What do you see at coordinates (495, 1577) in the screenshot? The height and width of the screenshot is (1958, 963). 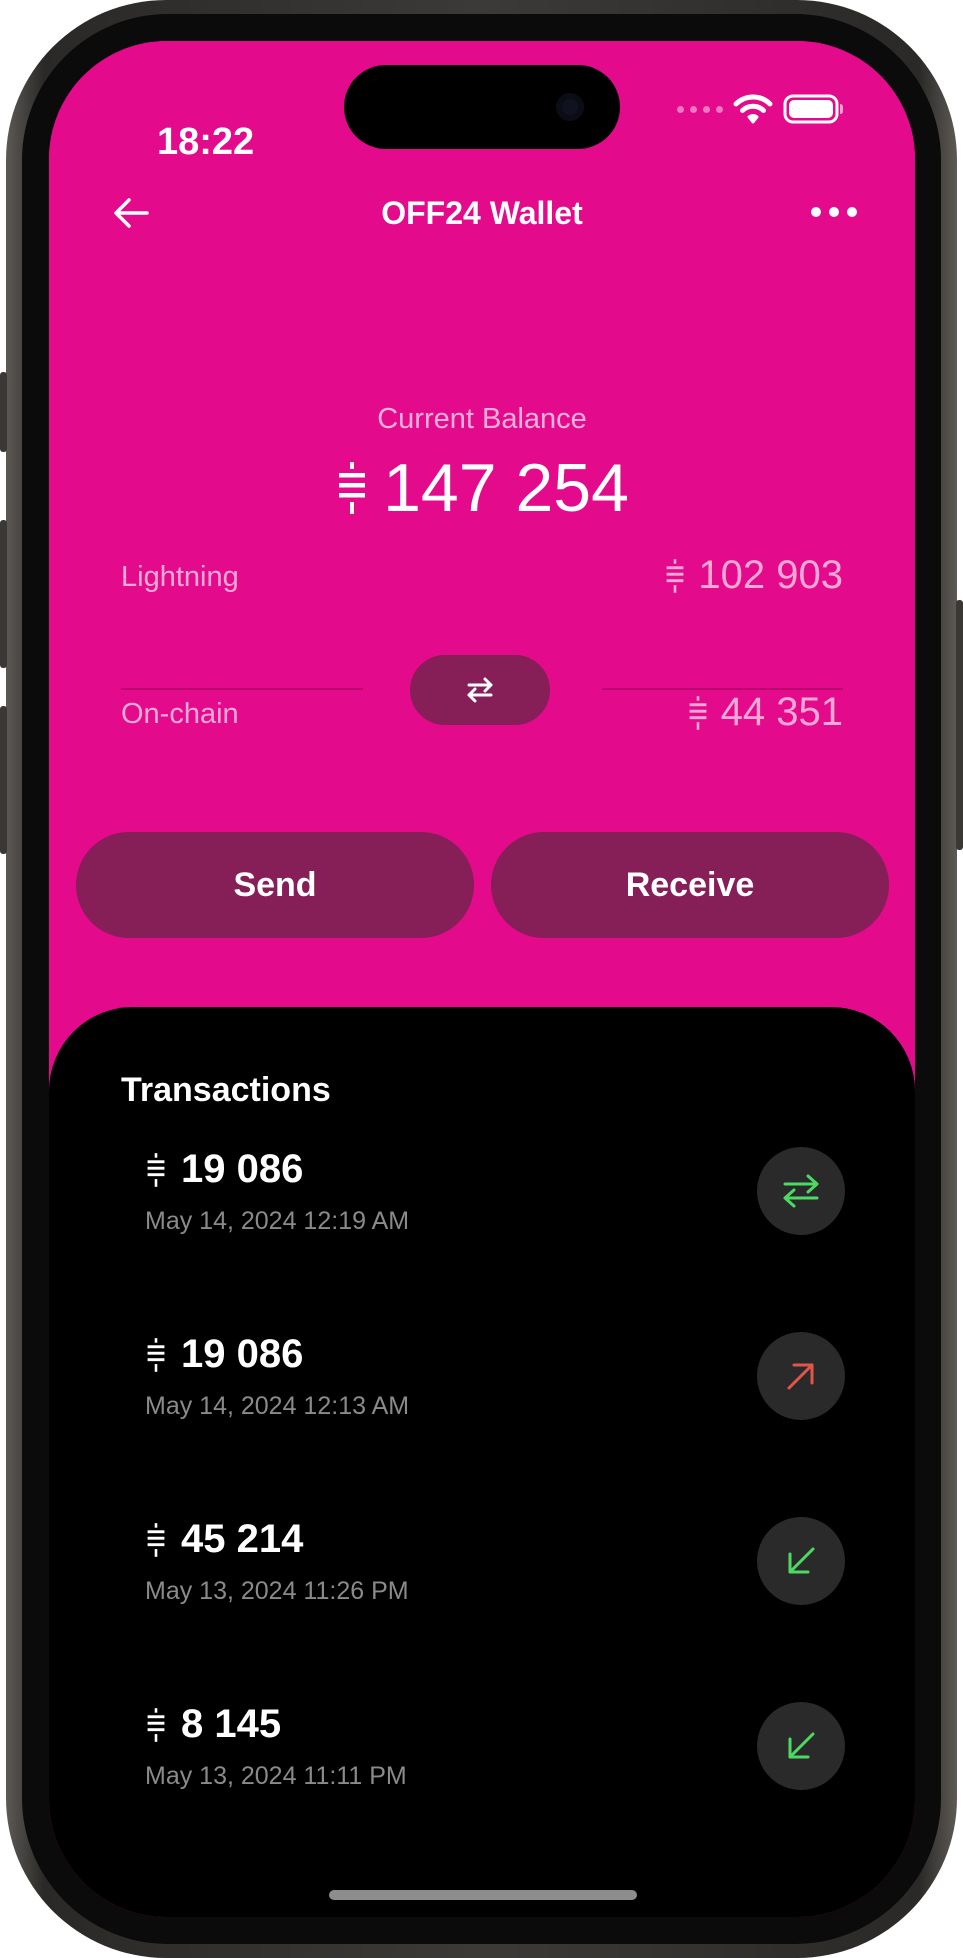 I see `transaction-item: 45 214 May 13, 2024 11:26 PM` at bounding box center [495, 1577].